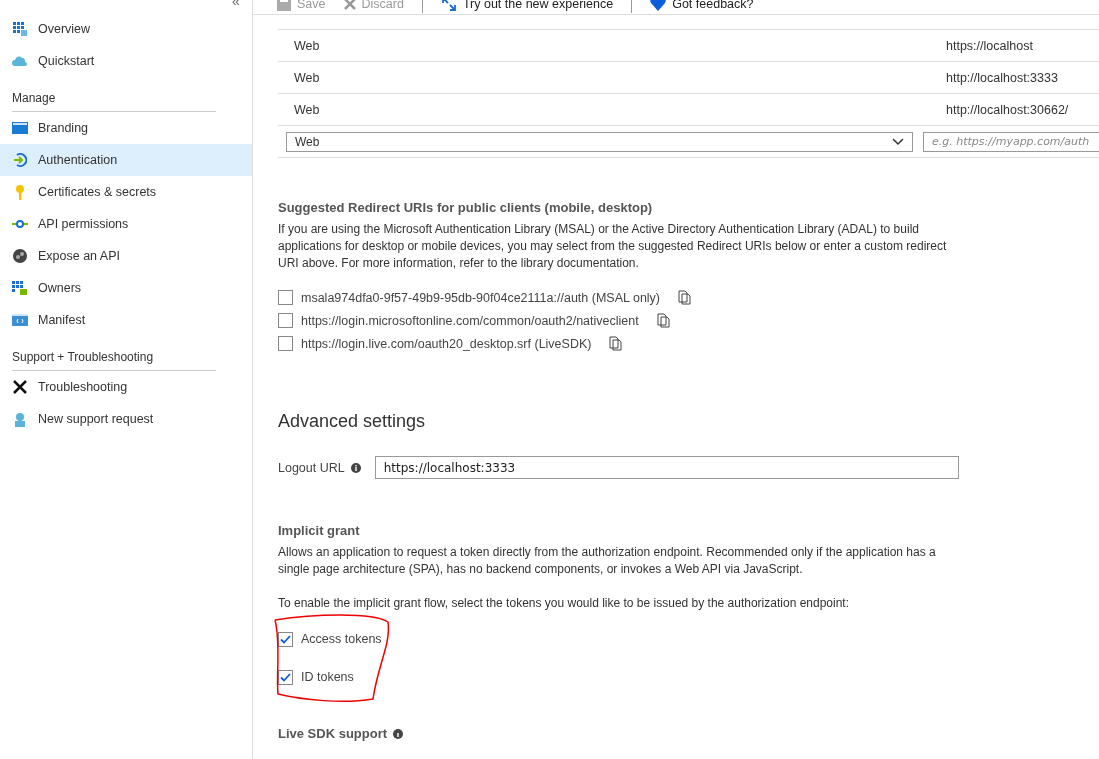 The image size is (1099, 759). What do you see at coordinates (114, 360) in the screenshot?
I see `section-heading: Support + Troubleshooting` at bounding box center [114, 360].